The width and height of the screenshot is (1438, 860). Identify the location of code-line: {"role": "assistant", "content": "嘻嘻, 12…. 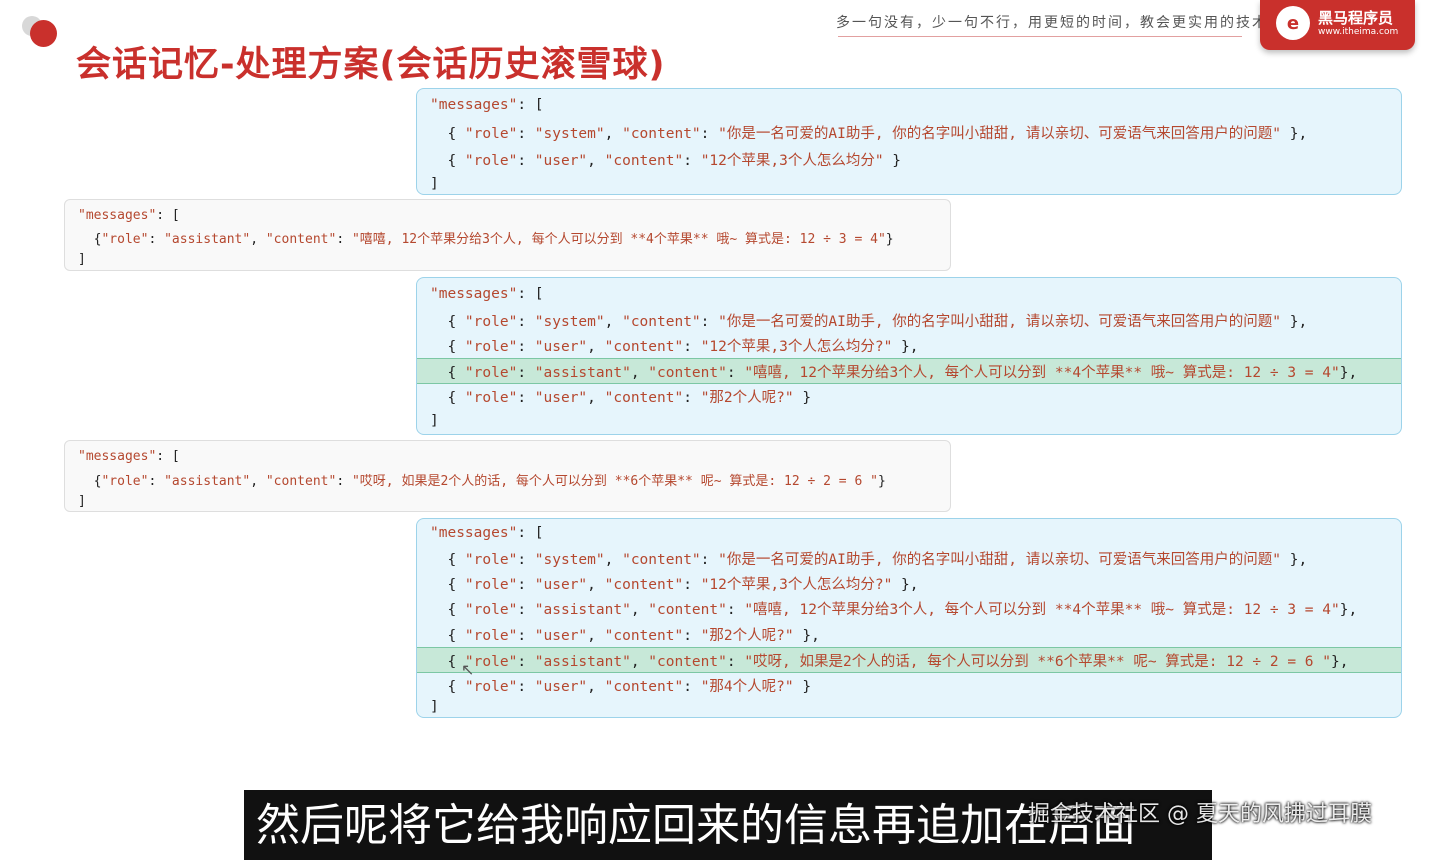
(486, 239).